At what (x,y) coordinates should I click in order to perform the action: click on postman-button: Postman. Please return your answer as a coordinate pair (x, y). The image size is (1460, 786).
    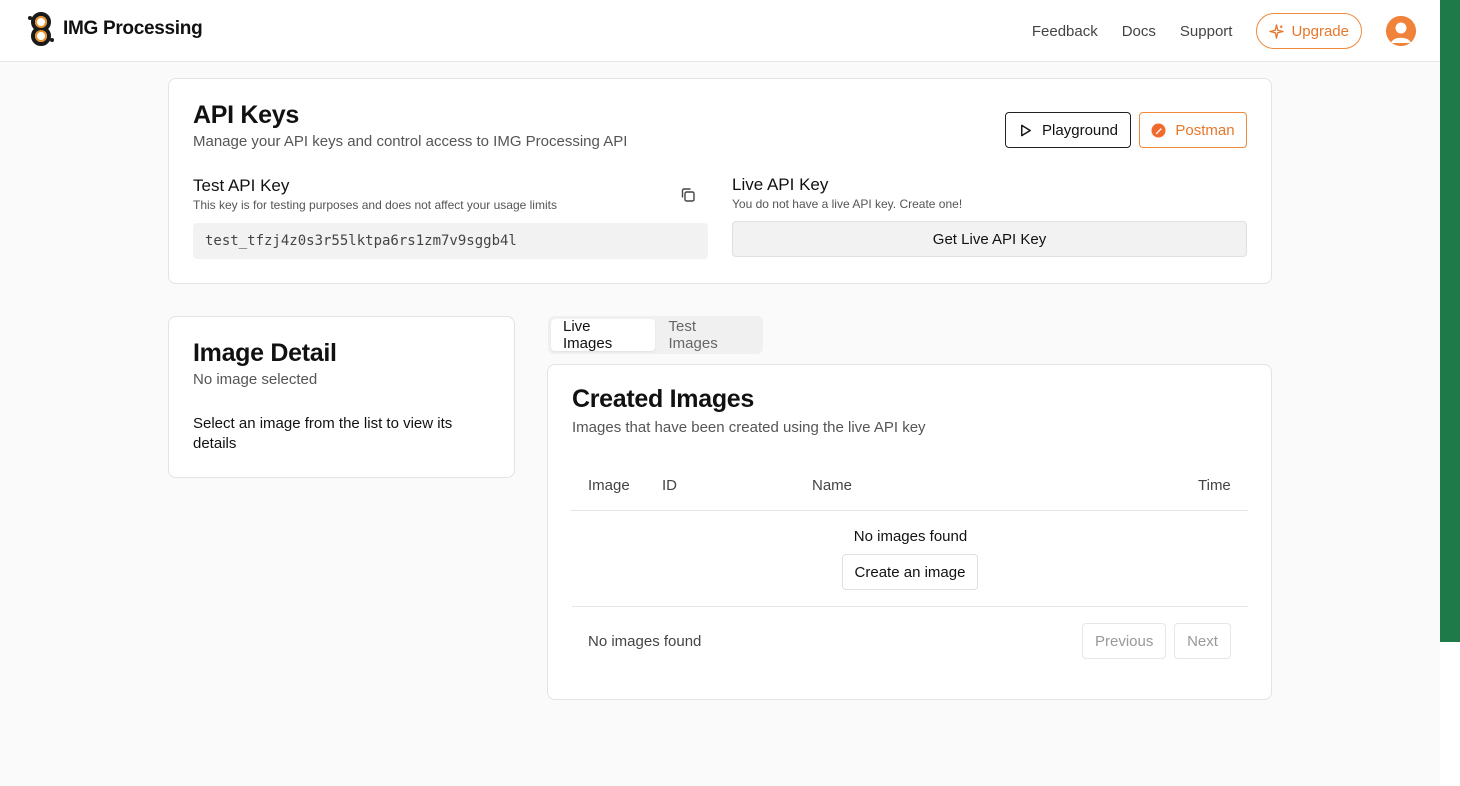
    Looking at the image, I should click on (1193, 130).